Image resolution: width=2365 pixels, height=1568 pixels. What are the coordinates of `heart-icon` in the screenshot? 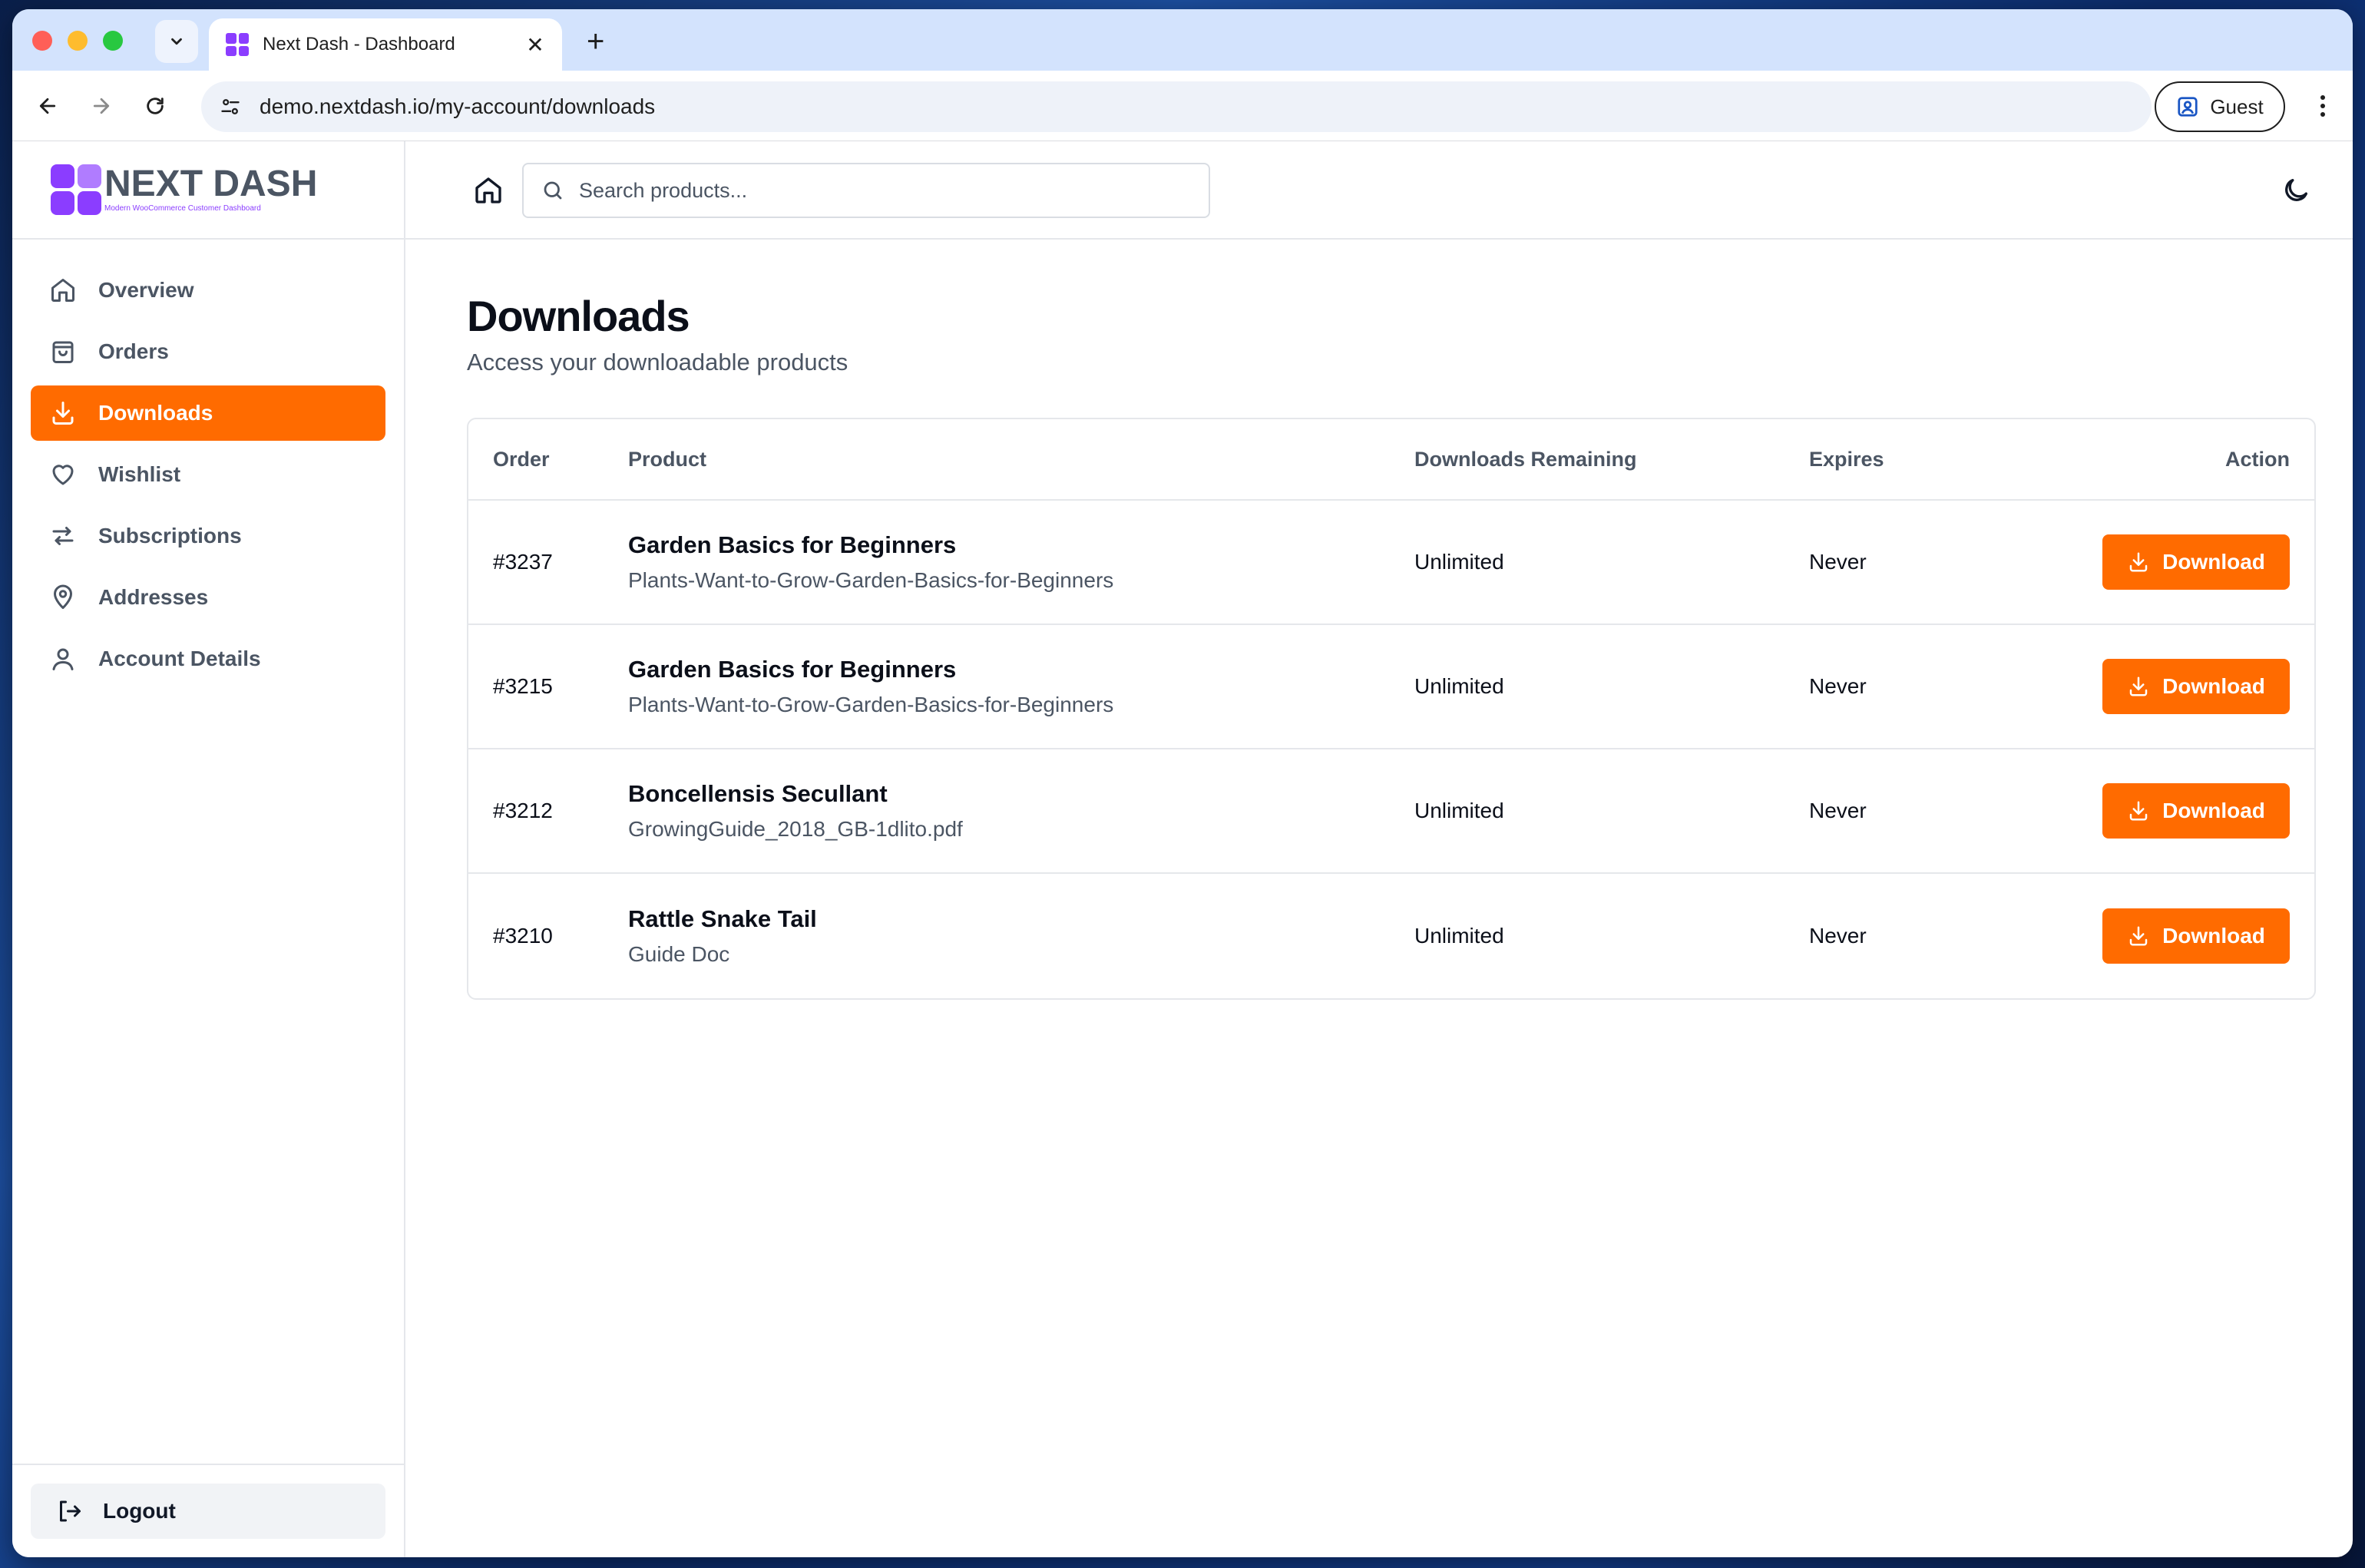 It's located at (63, 475).